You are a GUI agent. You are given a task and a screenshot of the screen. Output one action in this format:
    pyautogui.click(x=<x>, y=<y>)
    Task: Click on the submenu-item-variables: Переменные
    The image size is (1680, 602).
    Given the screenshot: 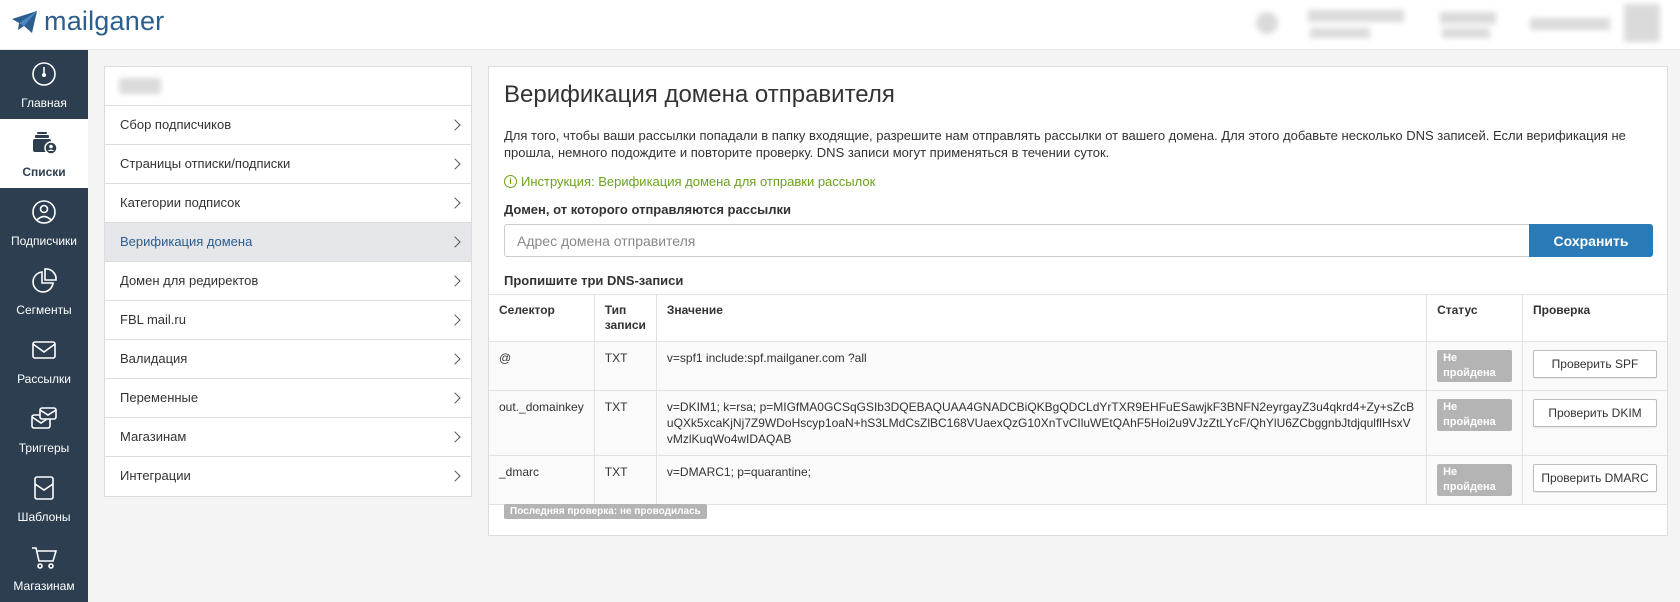 What is the action you would take?
    pyautogui.click(x=288, y=398)
    